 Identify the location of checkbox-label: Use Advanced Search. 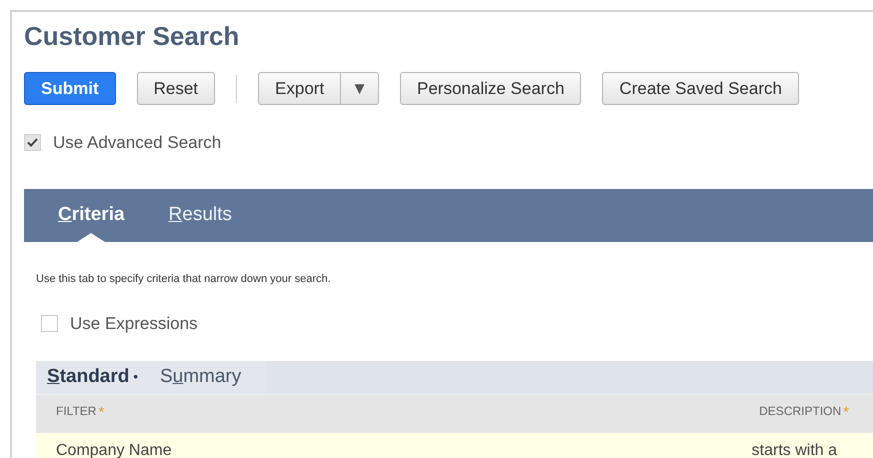
(137, 143).